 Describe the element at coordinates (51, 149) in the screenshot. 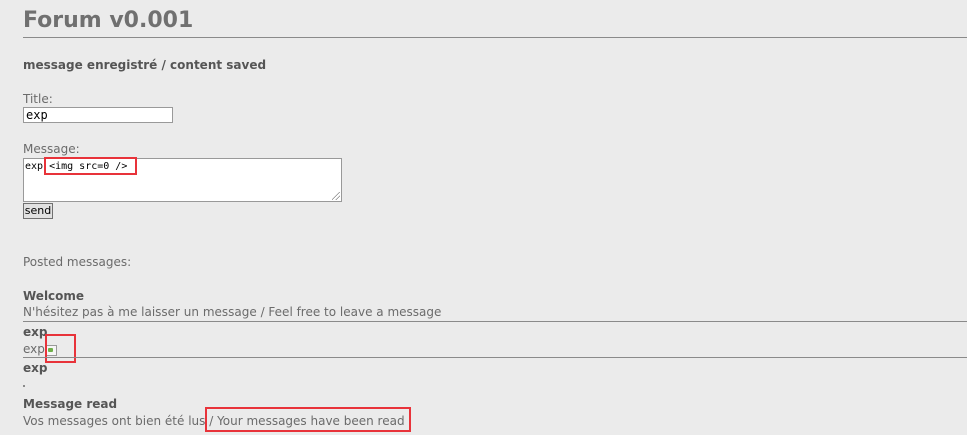

I see `message-label: Message:` at that location.